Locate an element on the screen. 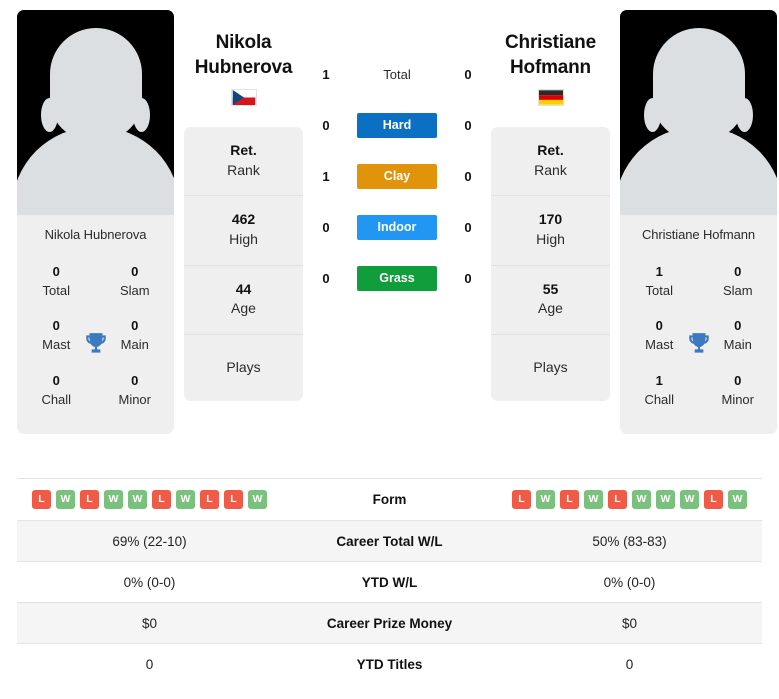 The width and height of the screenshot is (779, 699). left-title-minor-value: 0 is located at coordinates (135, 380).